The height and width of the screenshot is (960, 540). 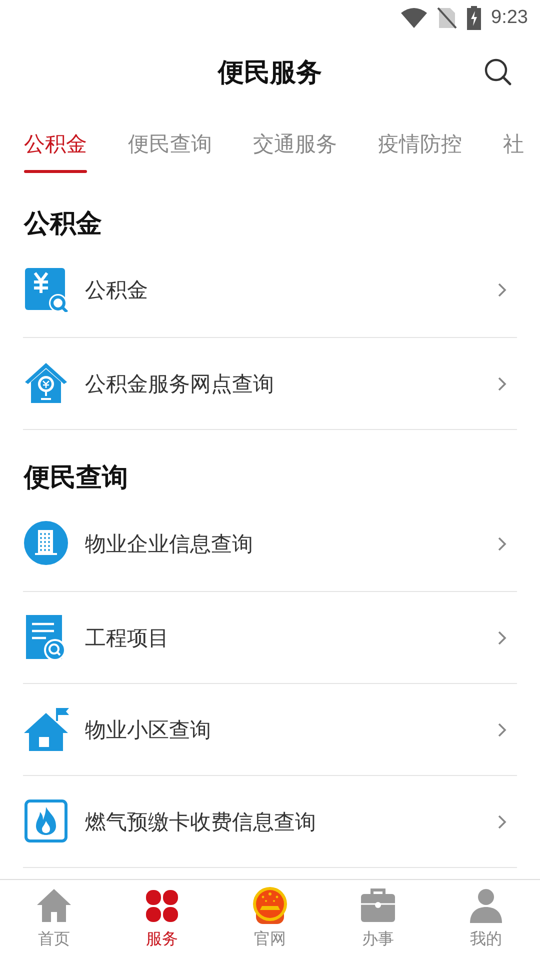 What do you see at coordinates (46, 729) in the screenshot?
I see `house-flag-icon` at bounding box center [46, 729].